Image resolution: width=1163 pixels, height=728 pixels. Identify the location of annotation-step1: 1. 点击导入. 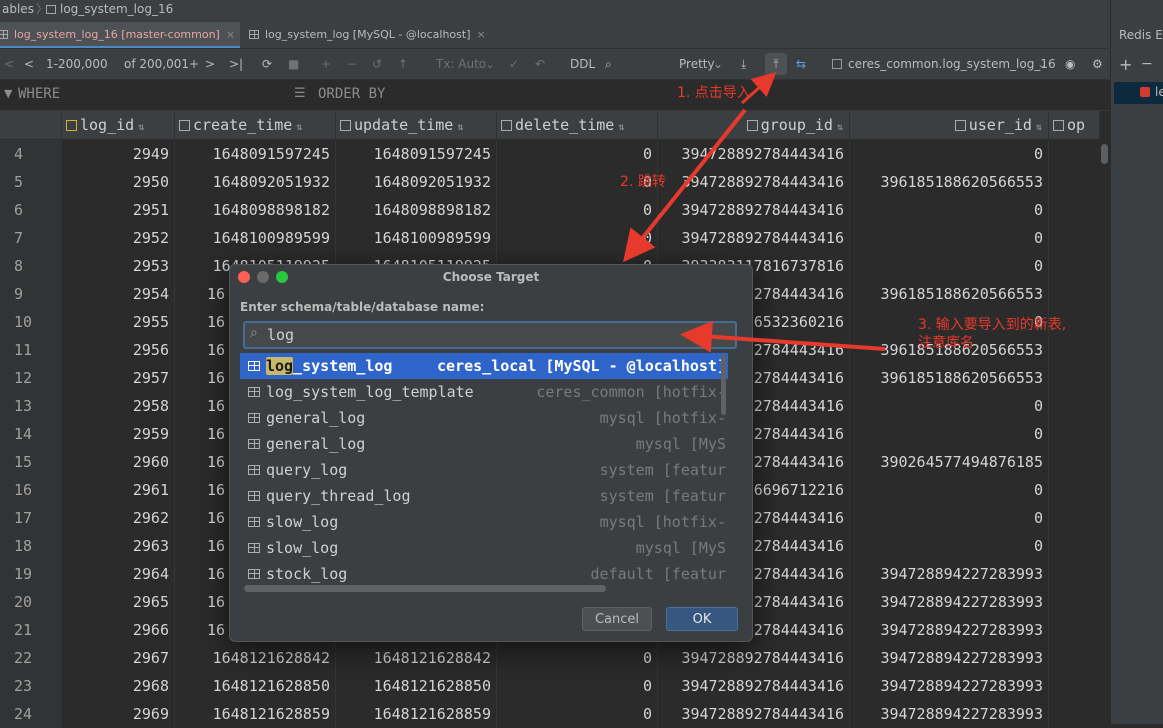
(714, 93).